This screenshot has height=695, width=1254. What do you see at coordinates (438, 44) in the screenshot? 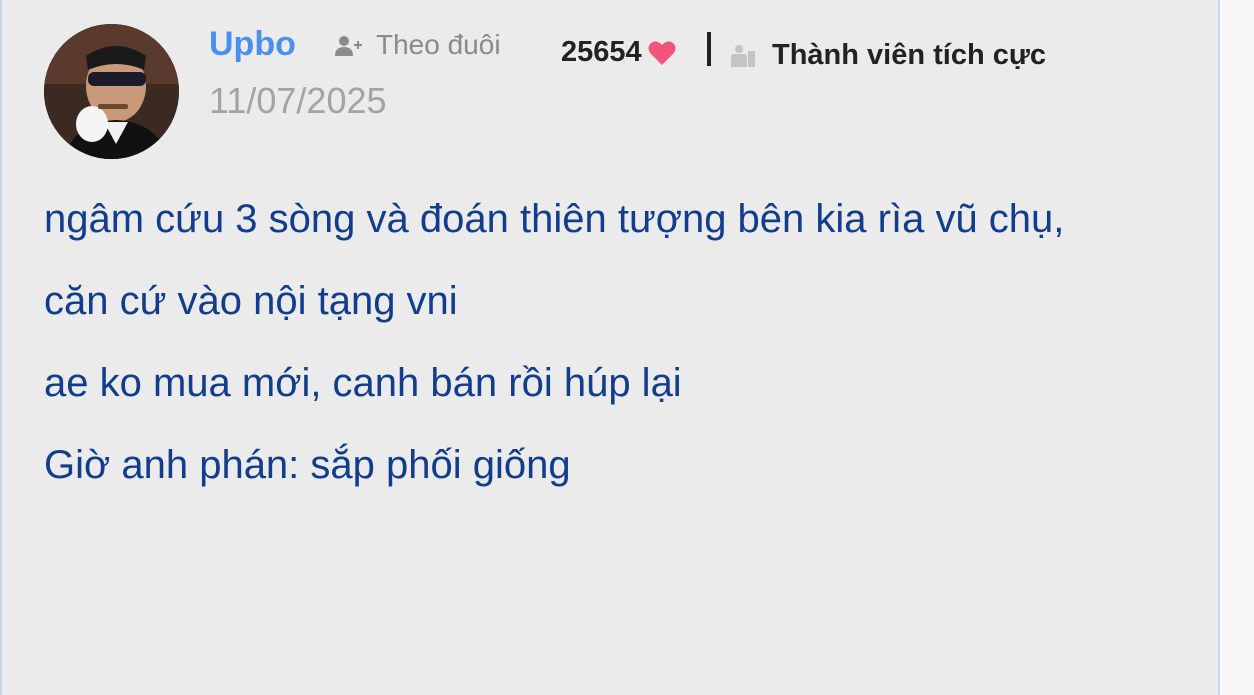
I see `follow-label: Theo đuôi` at bounding box center [438, 44].